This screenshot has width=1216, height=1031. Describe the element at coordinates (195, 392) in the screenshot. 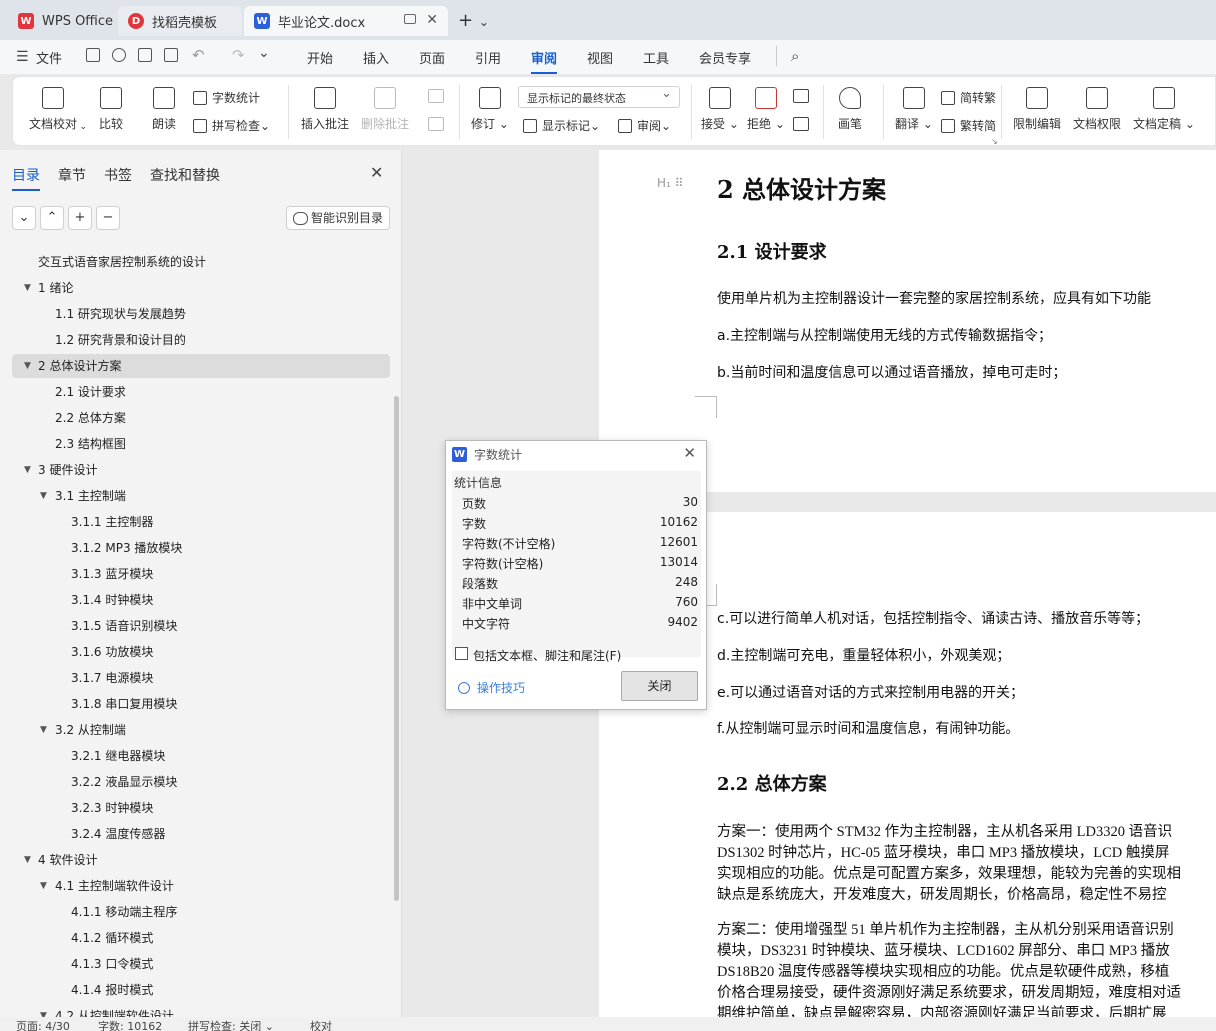

I see `toc-item: 2.1 设计要求` at that location.